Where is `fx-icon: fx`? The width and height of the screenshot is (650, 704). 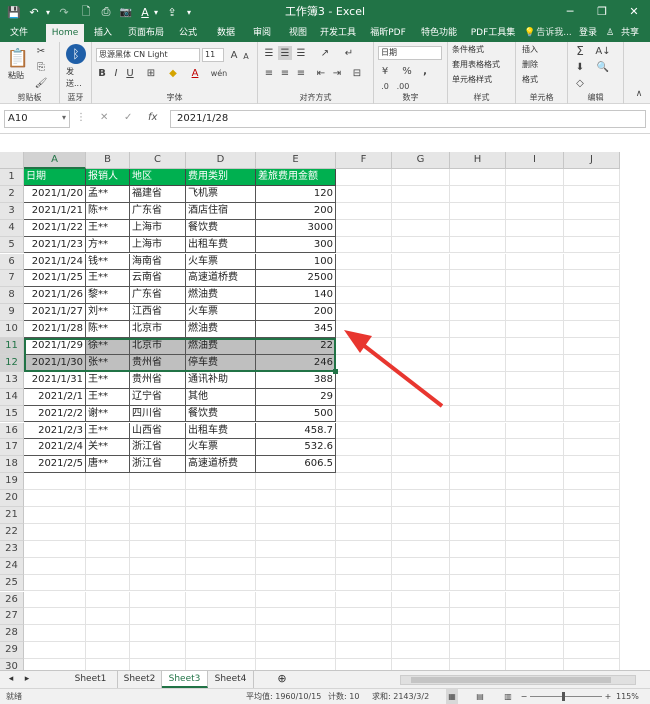
fx-icon: fx is located at coordinates (156, 119).